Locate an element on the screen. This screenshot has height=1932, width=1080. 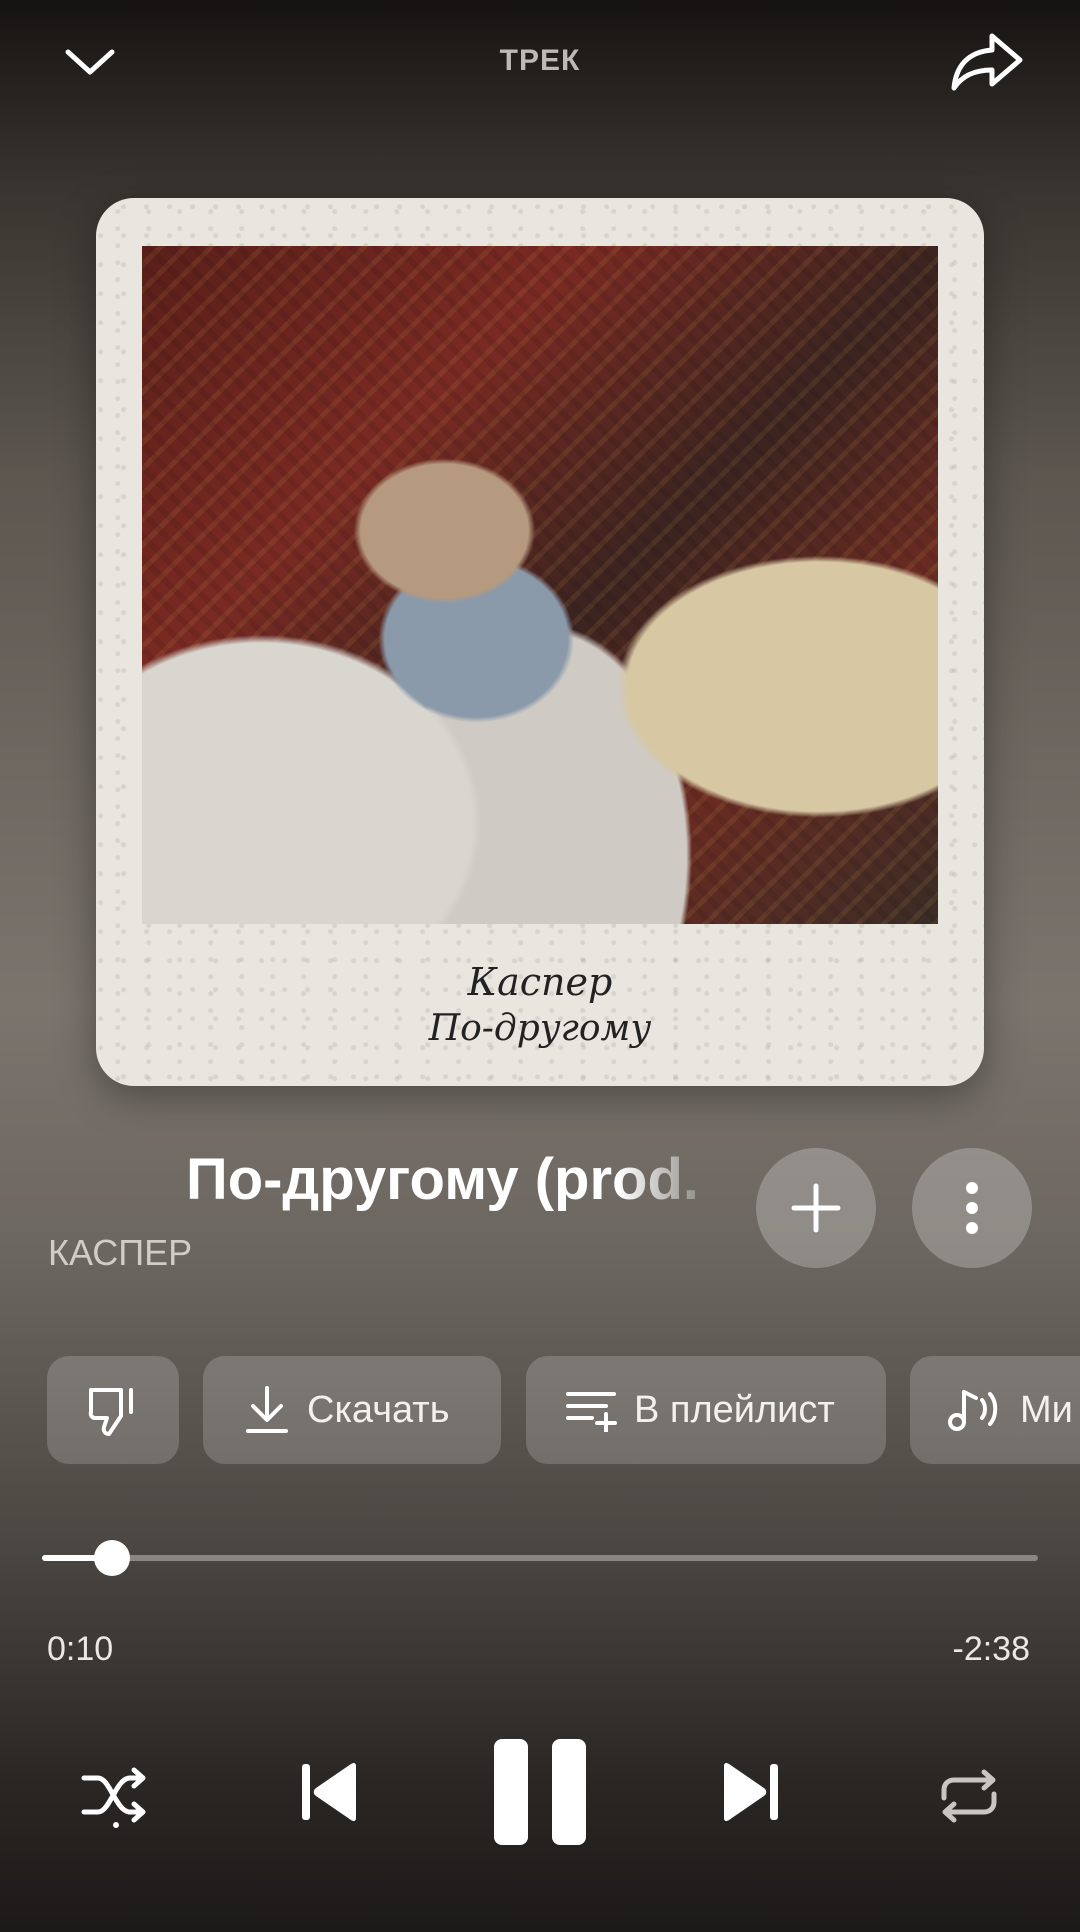
more-options-button is located at coordinates (972, 1208).